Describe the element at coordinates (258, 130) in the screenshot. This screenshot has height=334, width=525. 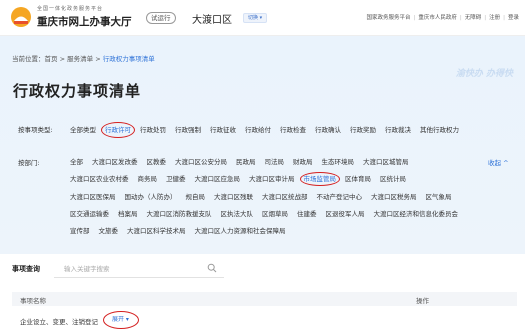
I see `type-option-payment: 行政给付` at that location.